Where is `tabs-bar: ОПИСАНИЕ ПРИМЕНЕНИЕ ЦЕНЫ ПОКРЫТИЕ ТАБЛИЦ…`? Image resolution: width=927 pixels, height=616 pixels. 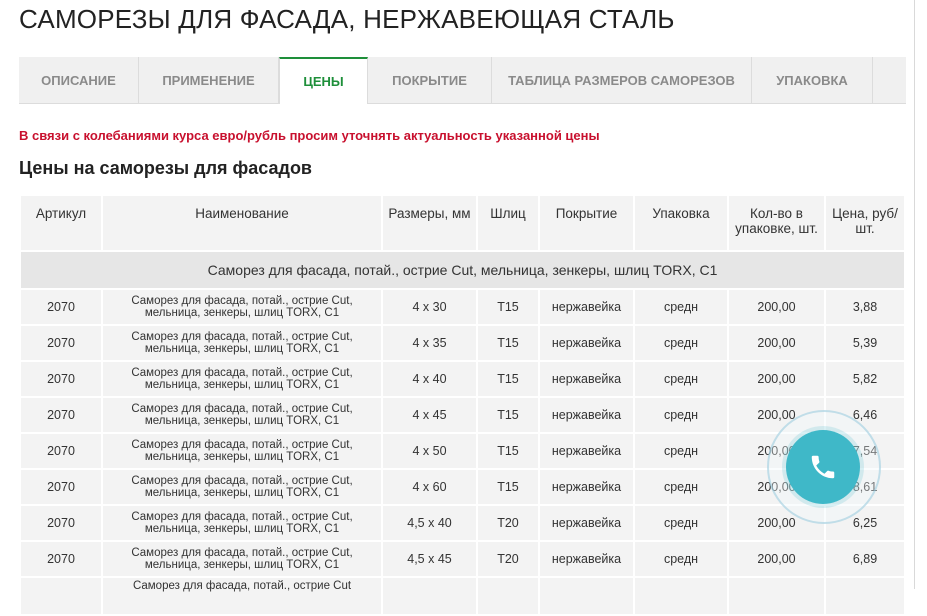
tabs-bar: ОПИСАНИЕ ПРИМЕНЕНИЕ ЦЕНЫ ПОКРЫТИЕ ТАБЛИЦ… is located at coordinates (462, 80).